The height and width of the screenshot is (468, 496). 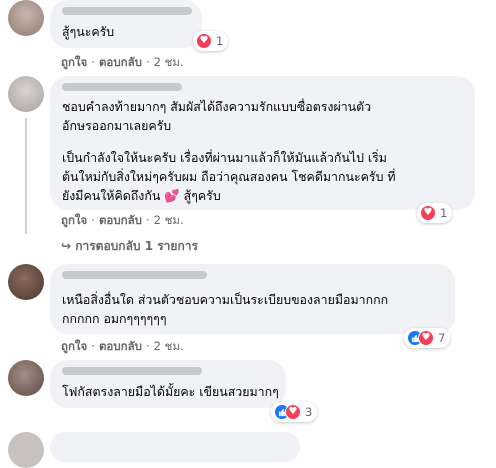 I want to click on comment-text: โฟกัสตรงลายมือได้มั้ยคะ เขียนสวยมากๆ, so click(x=170, y=391).